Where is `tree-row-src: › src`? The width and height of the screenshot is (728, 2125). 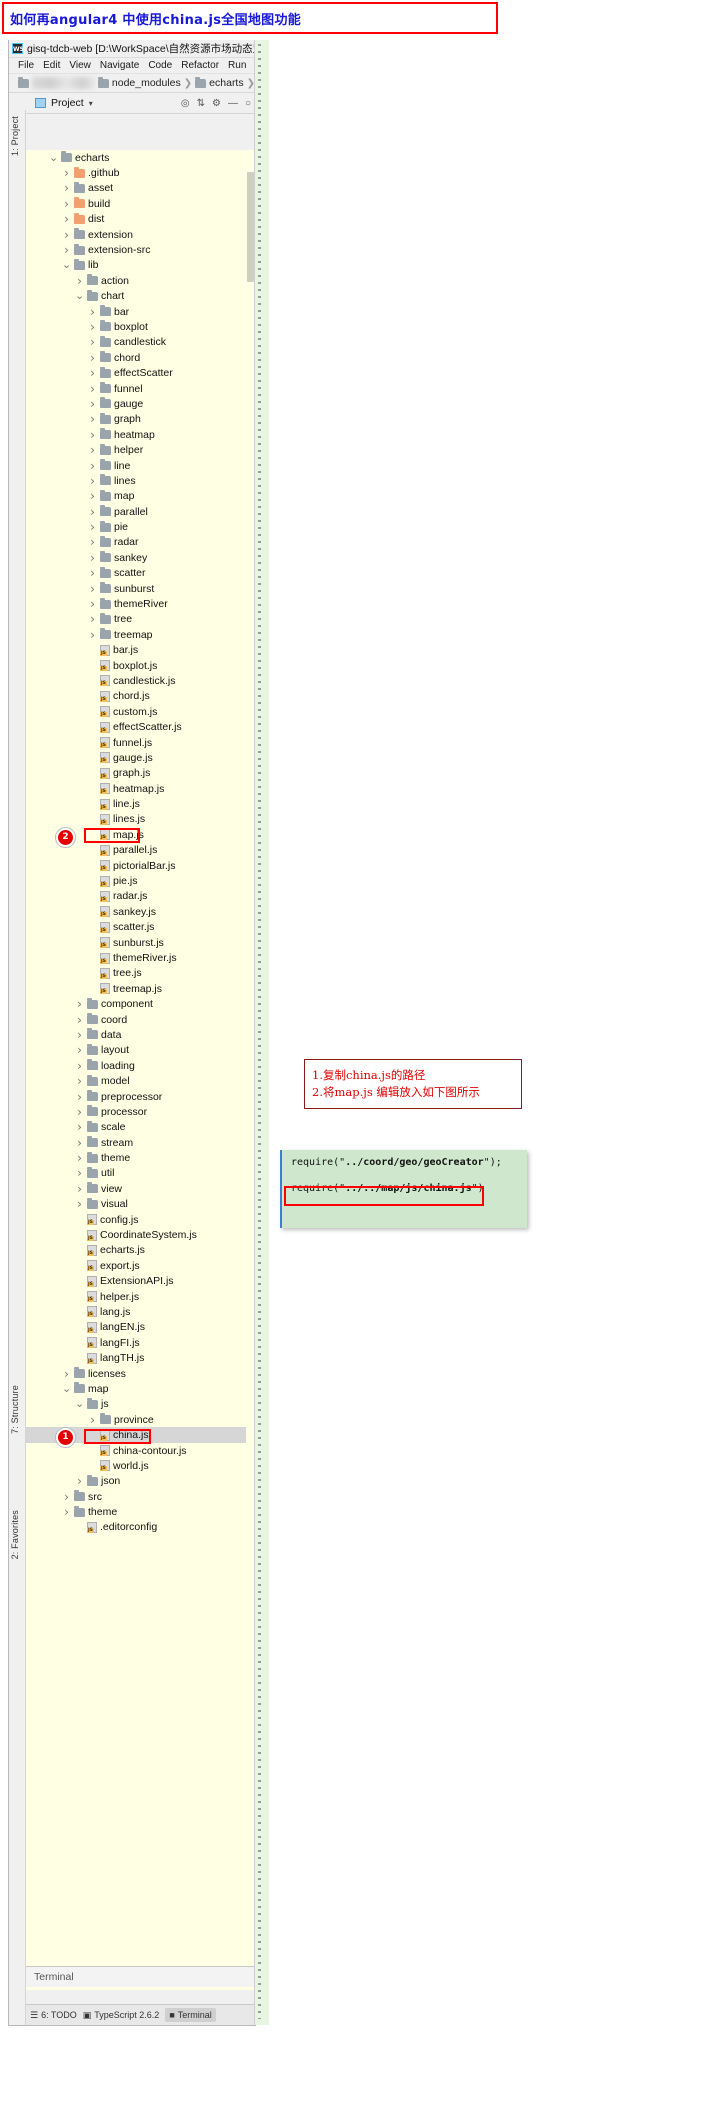
tree-row-src: › src is located at coordinates (140, 1496).